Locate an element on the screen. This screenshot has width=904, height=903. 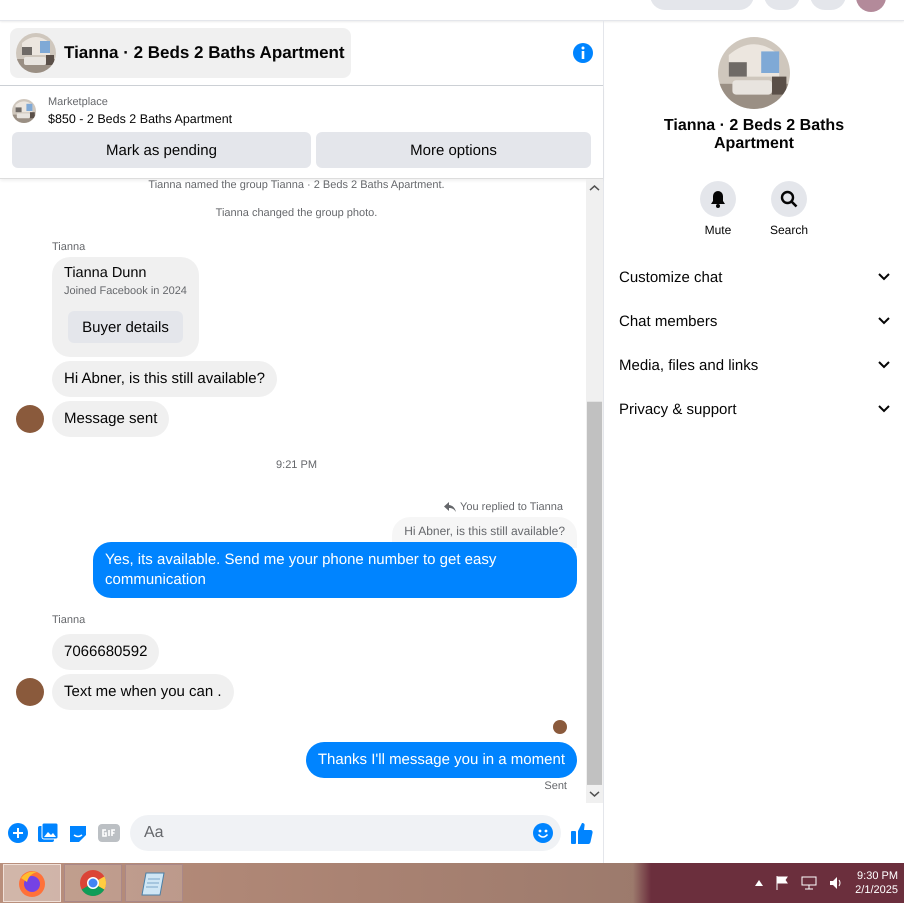
search-icon is located at coordinates (789, 199).